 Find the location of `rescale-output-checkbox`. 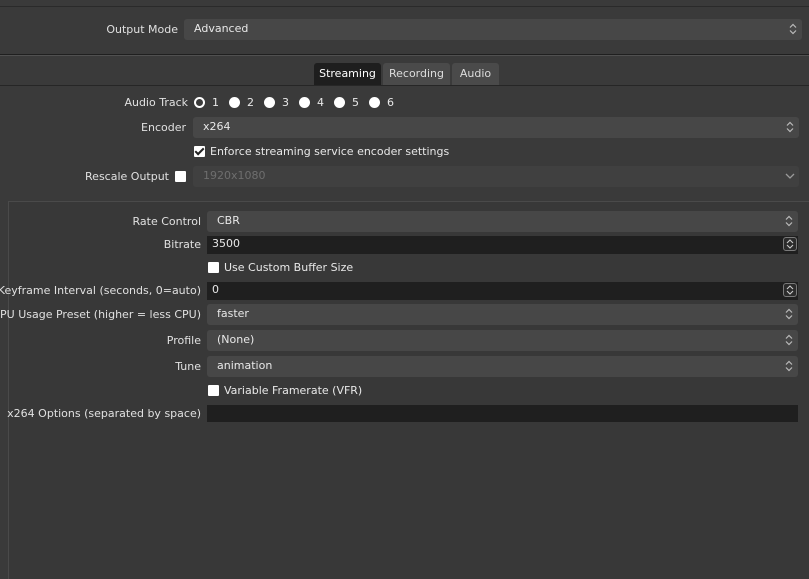

rescale-output-checkbox is located at coordinates (180, 176).